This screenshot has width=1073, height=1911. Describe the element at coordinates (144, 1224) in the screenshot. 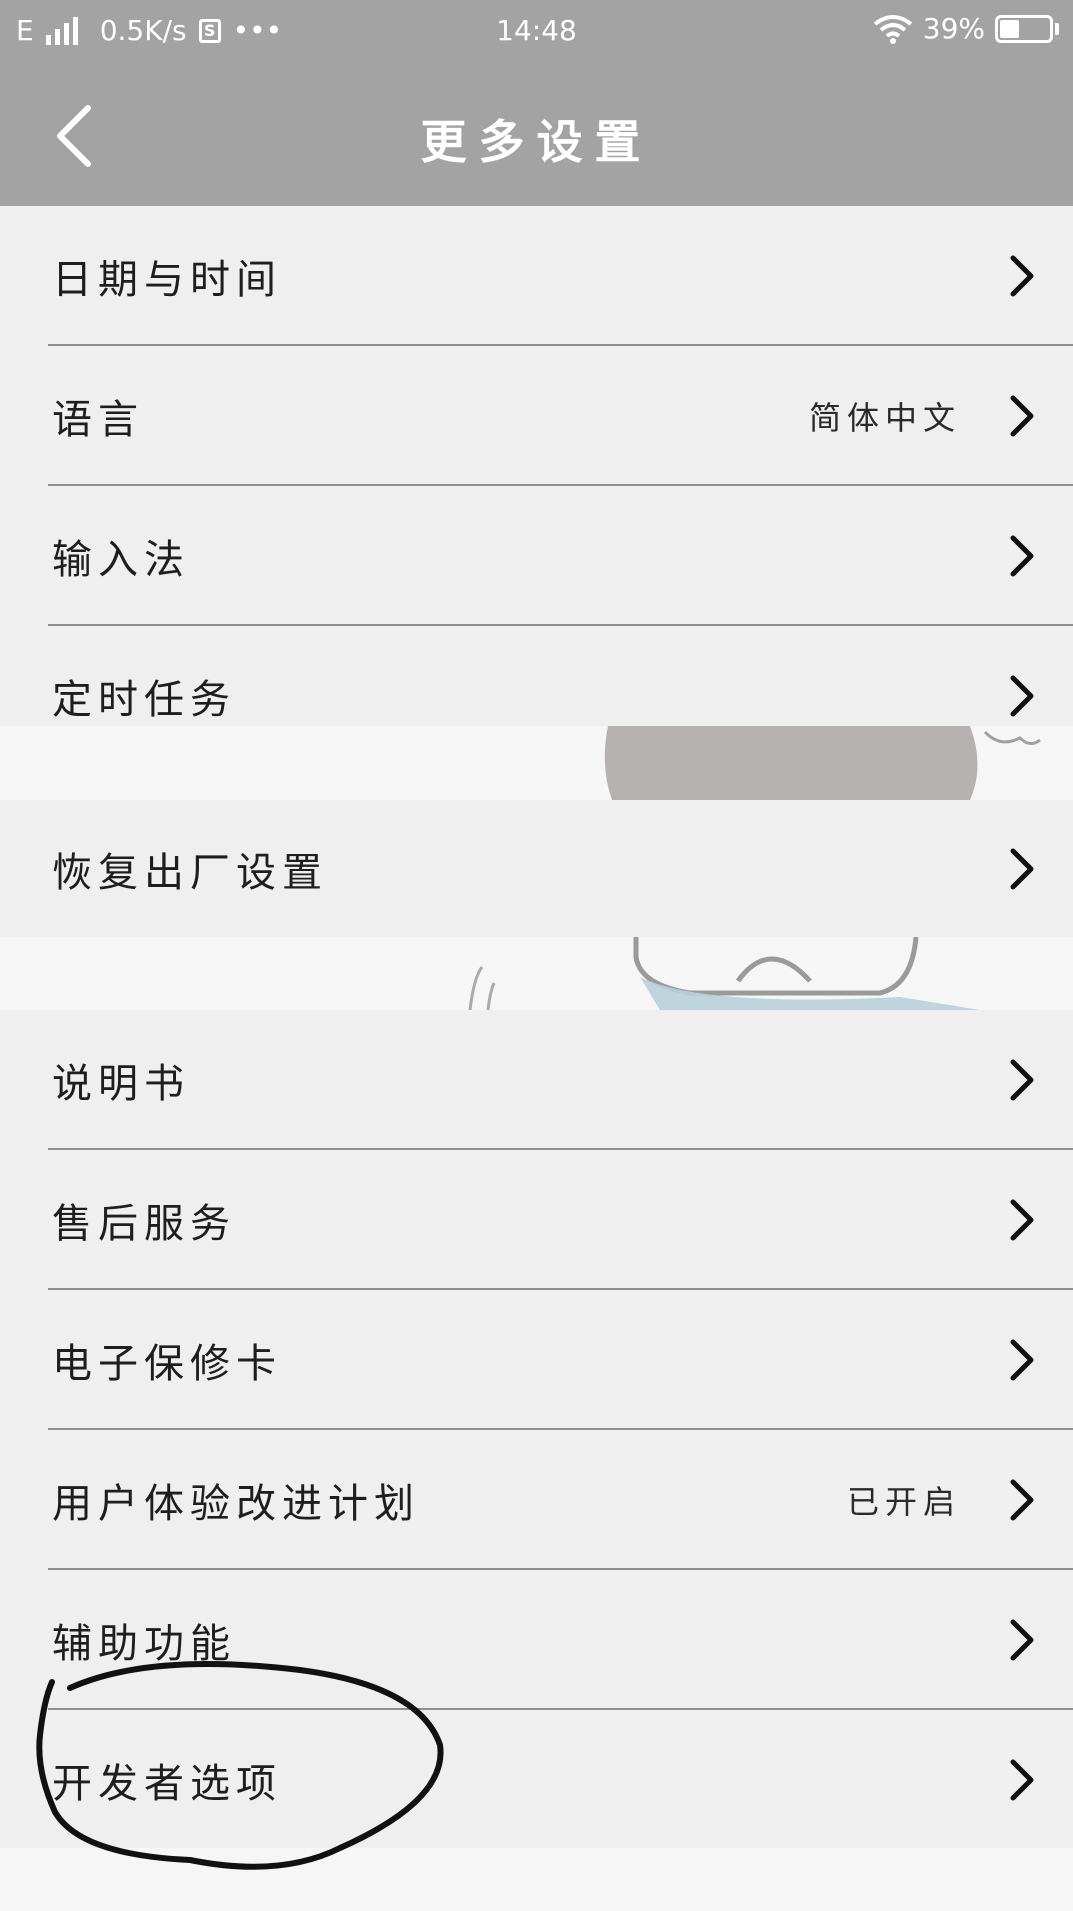

I see `settings-row-label: 售后服务` at that location.